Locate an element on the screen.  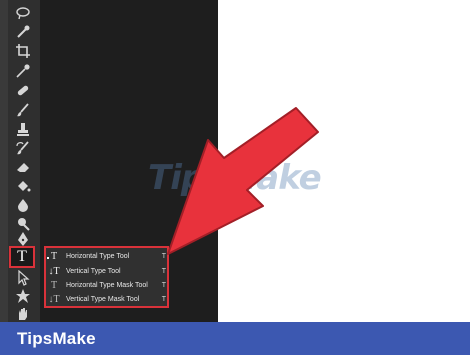
crop-icon is located at coordinates (23, 51).